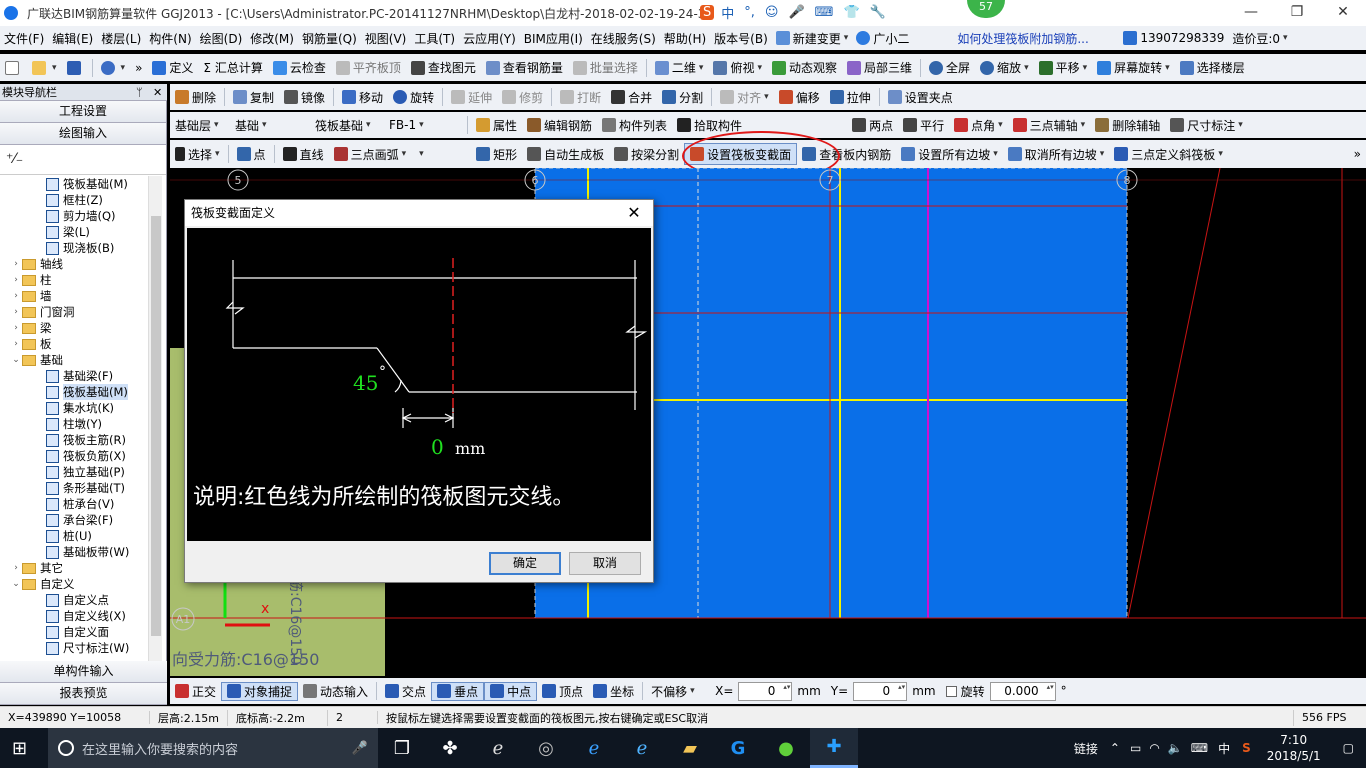 Image resolution: width=1366 pixels, height=768 pixels. I want to click on fullscreen-button: 全屏, so click(949, 68).